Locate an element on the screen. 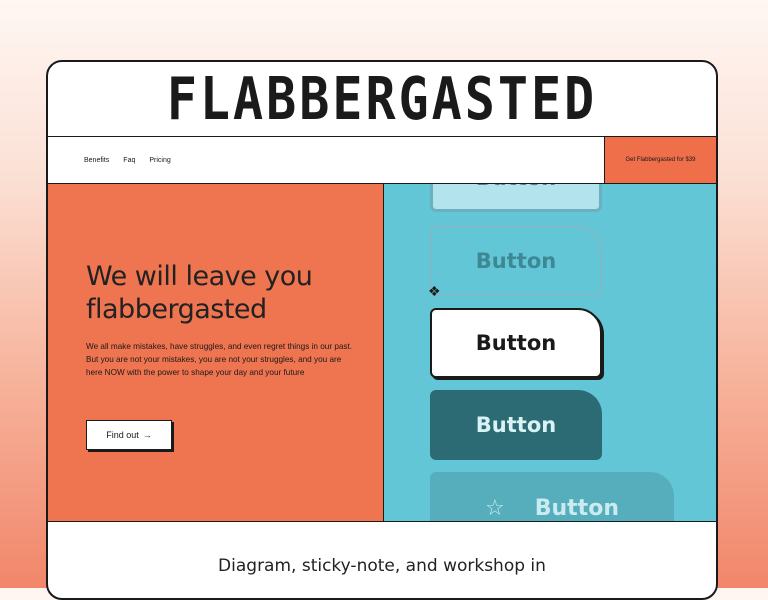 The width and height of the screenshot is (768, 600). find-out-button: Find out → is located at coordinates (129, 435).